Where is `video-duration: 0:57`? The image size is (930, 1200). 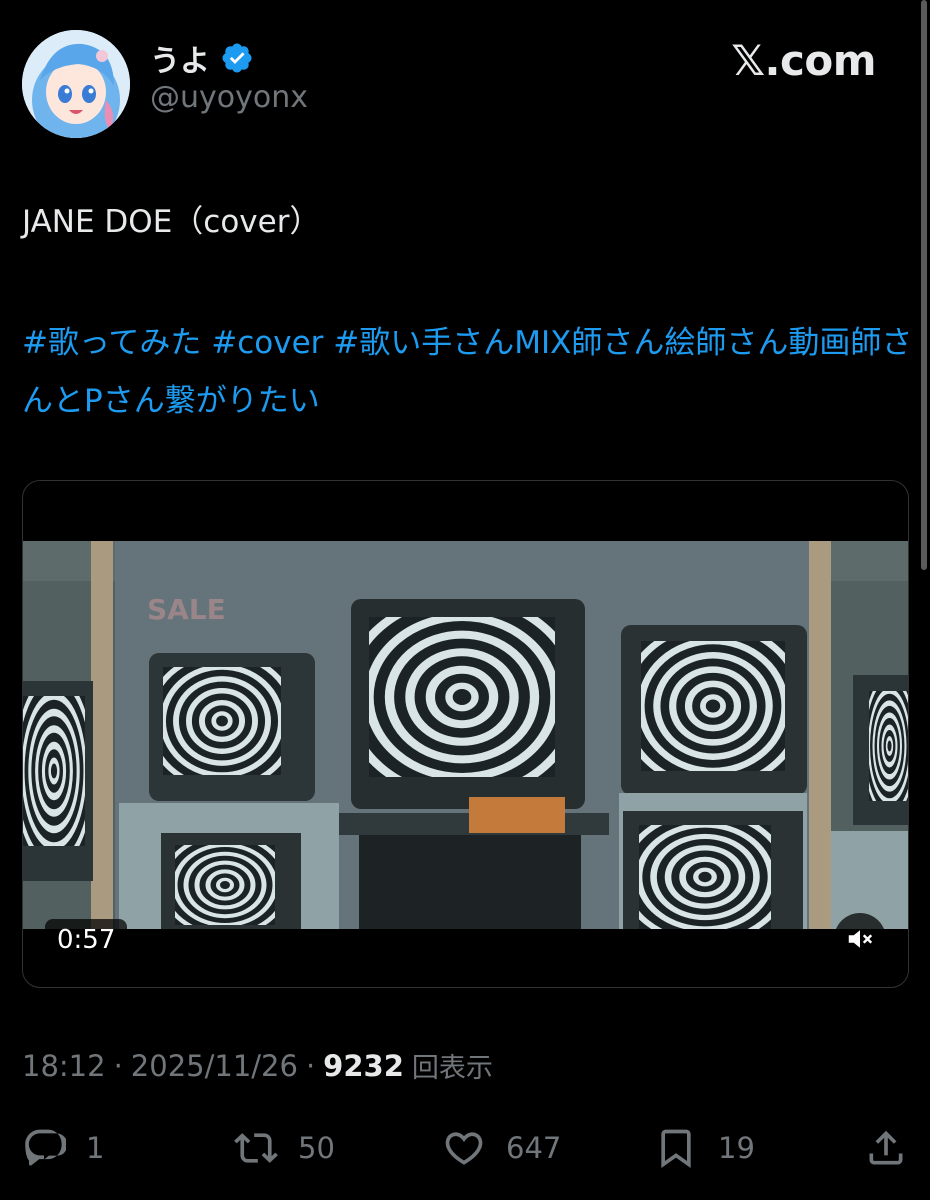
video-duration: 0:57 is located at coordinates (86, 940).